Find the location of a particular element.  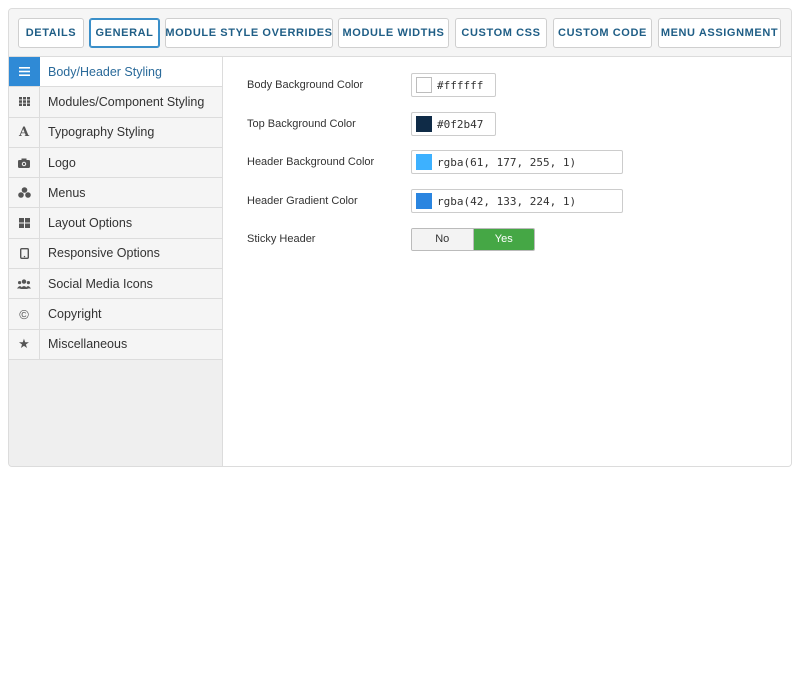

body-background-color-row: Body Background Color #ffffff is located at coordinates (371, 85).